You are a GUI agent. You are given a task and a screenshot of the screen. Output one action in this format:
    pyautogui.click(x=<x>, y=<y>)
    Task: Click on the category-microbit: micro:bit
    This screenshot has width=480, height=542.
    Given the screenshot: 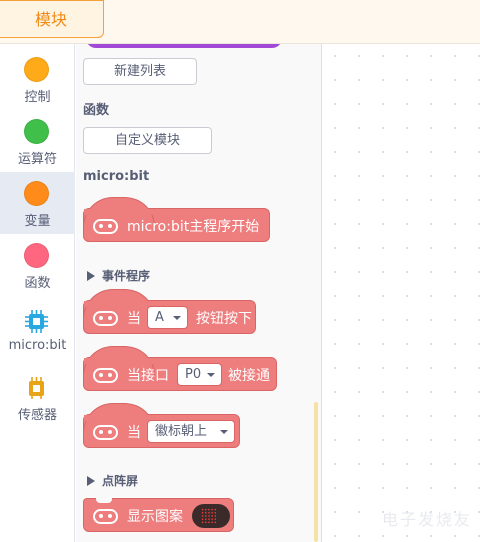 What is the action you would take?
    pyautogui.click(x=37, y=331)
    